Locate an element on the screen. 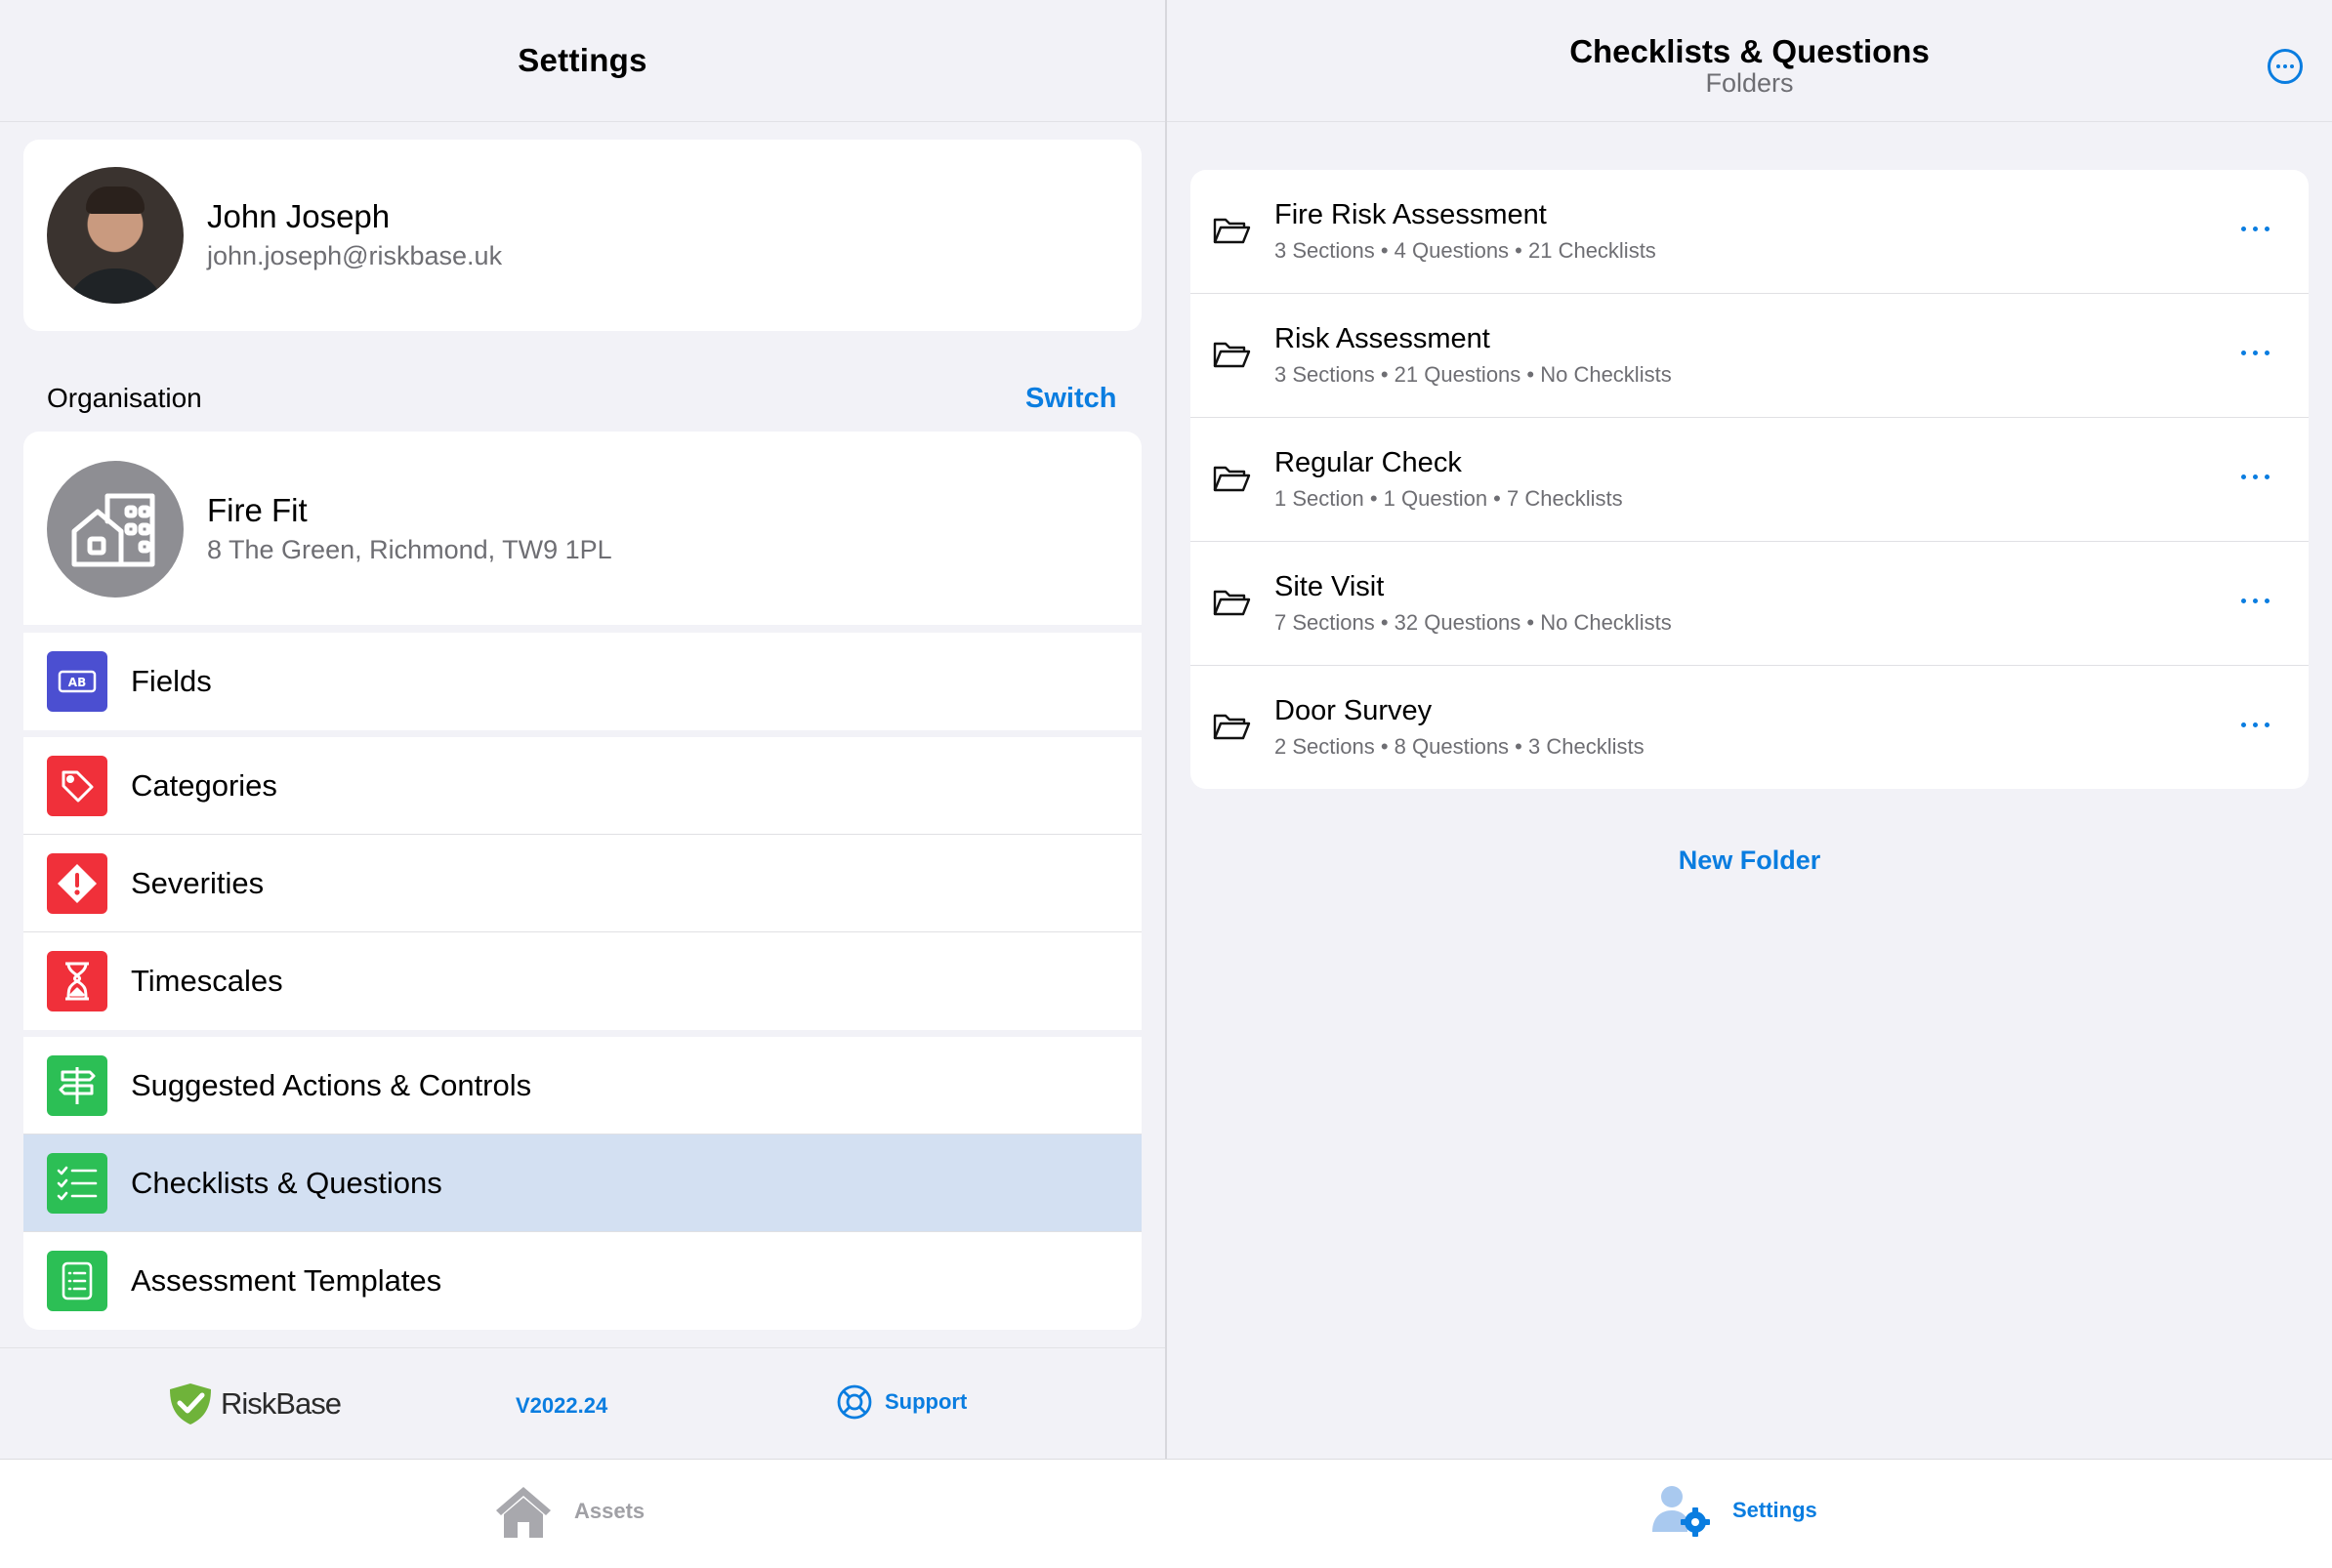 The height and width of the screenshot is (1568, 2332). building-icon is located at coordinates (115, 529).